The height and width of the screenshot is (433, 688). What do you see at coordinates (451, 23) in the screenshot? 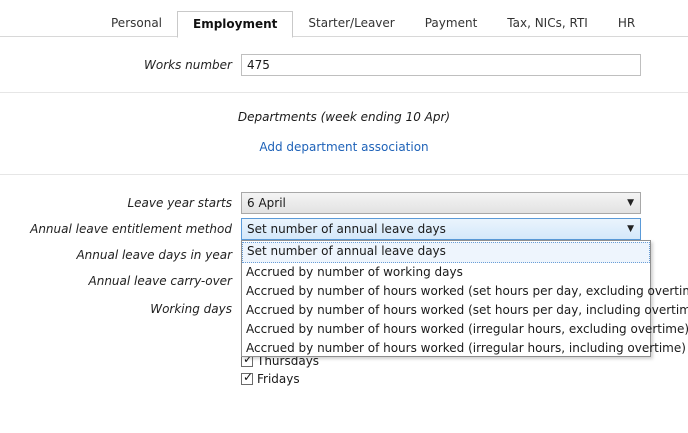
I see `tab-payment: Payment` at bounding box center [451, 23].